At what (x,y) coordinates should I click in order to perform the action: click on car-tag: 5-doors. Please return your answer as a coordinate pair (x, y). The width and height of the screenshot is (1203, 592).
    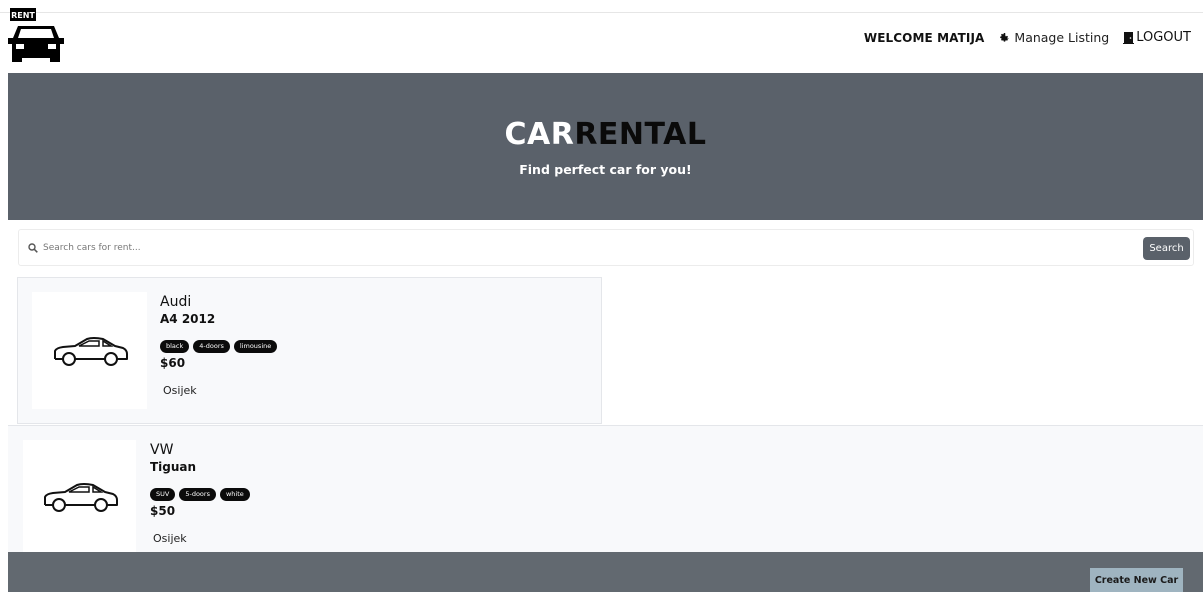
    Looking at the image, I should click on (197, 494).